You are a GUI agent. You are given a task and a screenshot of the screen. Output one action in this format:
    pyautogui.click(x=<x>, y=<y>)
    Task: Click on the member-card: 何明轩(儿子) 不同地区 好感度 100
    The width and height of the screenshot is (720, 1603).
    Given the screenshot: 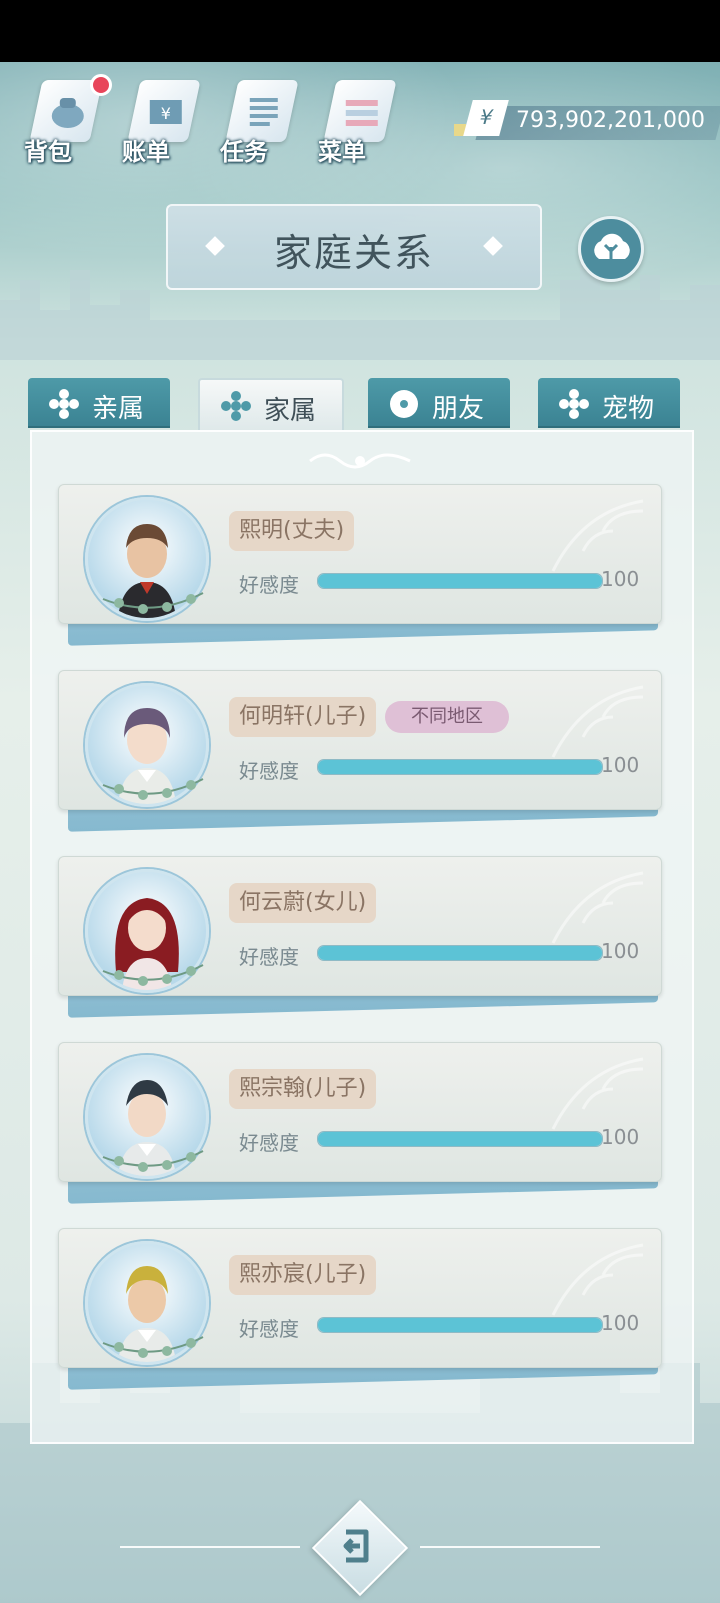 What is the action you would take?
    pyautogui.click(x=360, y=751)
    